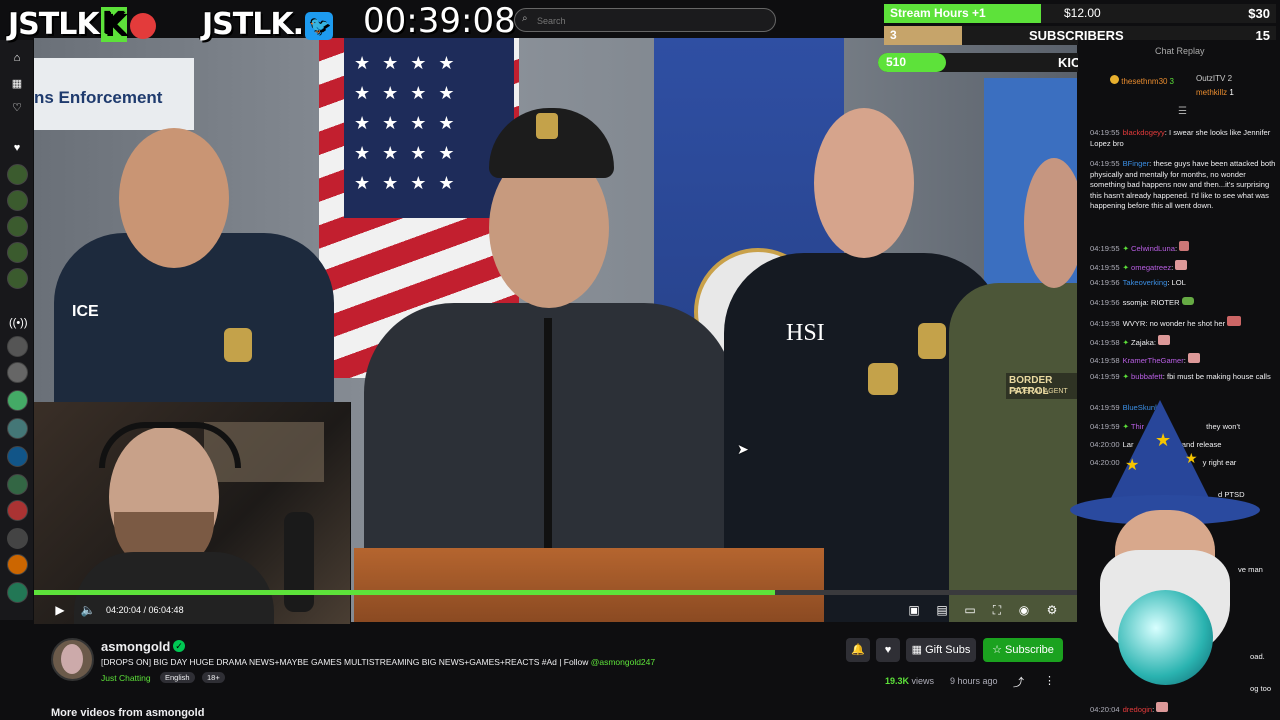  I want to click on wizard-mascot: ★ ★ ★, so click(1165, 550).